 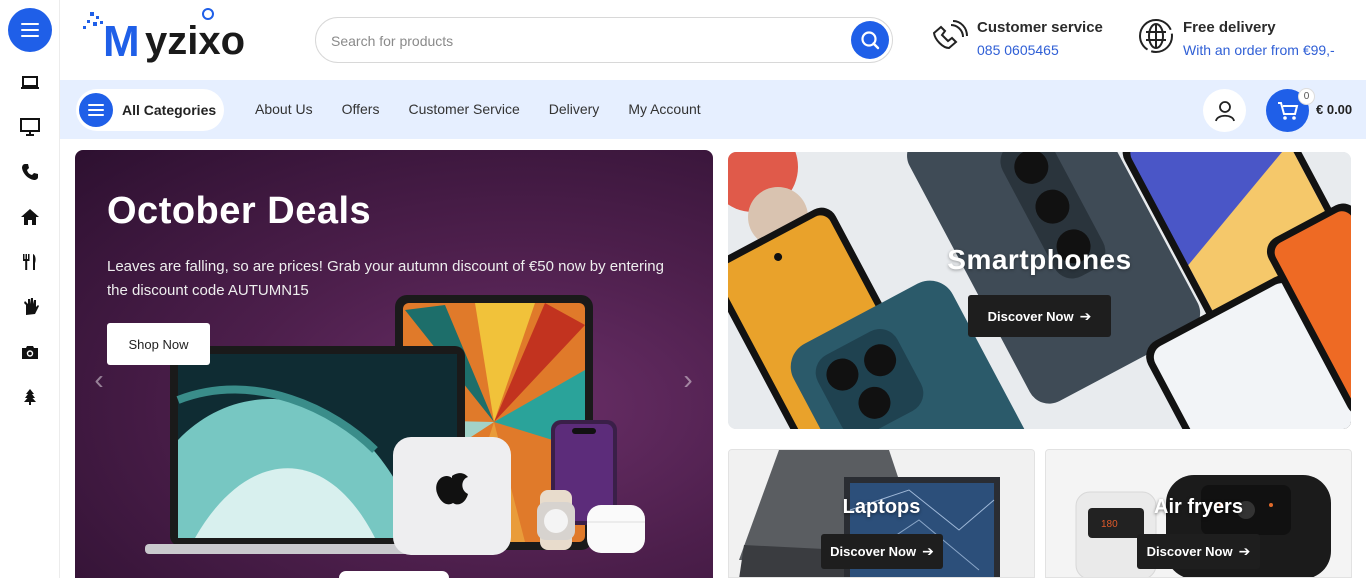 I want to click on smartphones-discover-button: Discover Now ➔, so click(x=1039, y=316).